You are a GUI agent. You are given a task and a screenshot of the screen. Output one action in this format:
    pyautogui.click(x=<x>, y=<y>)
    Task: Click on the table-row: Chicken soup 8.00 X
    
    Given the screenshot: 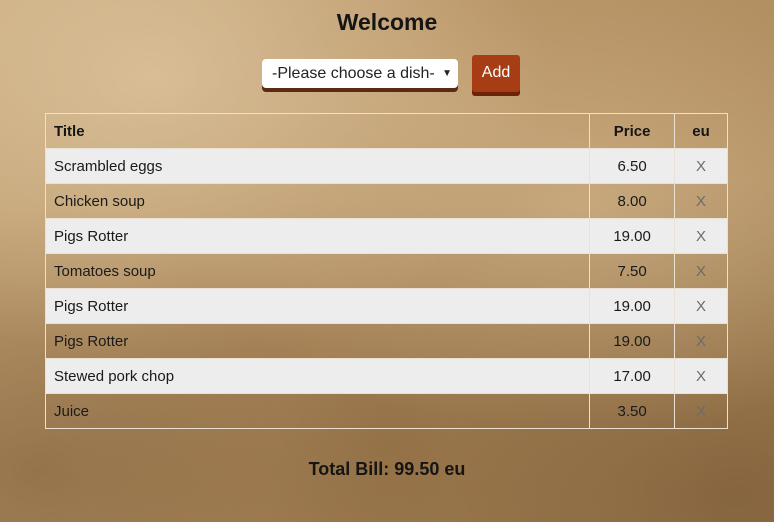 What is the action you would take?
    pyautogui.click(x=386, y=201)
    